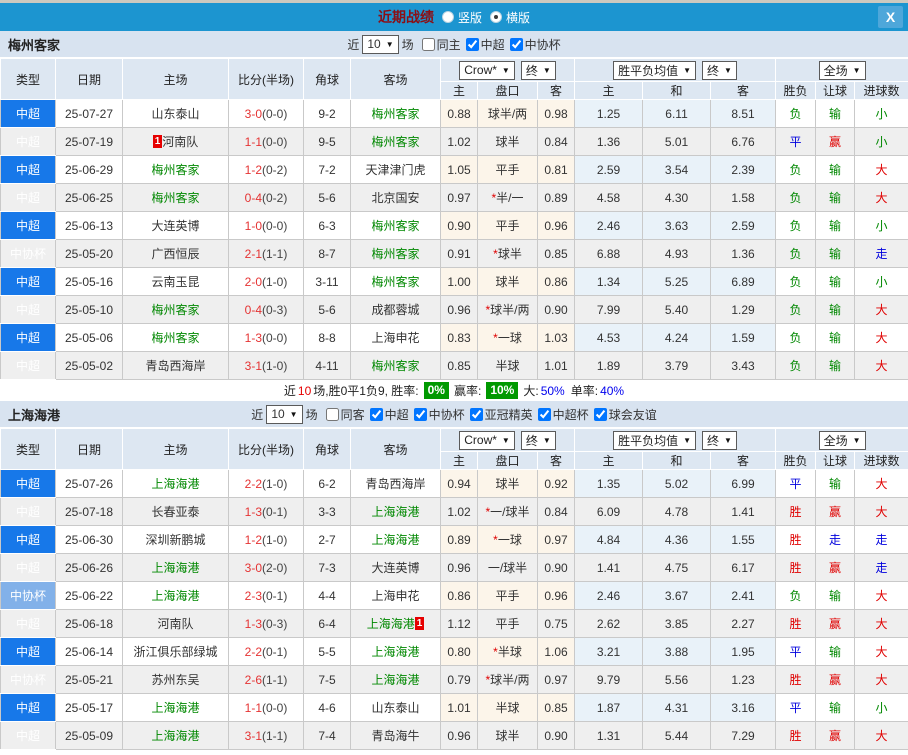  Describe the element at coordinates (507, 707) in the screenshot. I see `handicap-cell: 半球` at that location.